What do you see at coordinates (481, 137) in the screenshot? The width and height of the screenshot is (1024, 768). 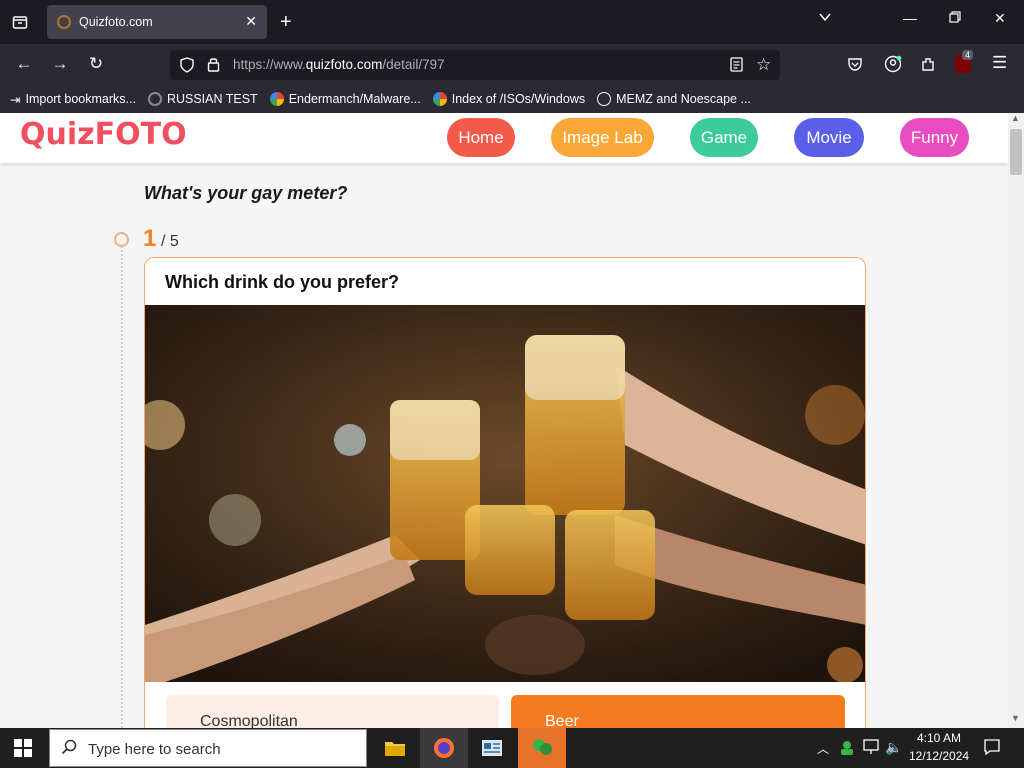 I see `nav-home-button: Home` at bounding box center [481, 137].